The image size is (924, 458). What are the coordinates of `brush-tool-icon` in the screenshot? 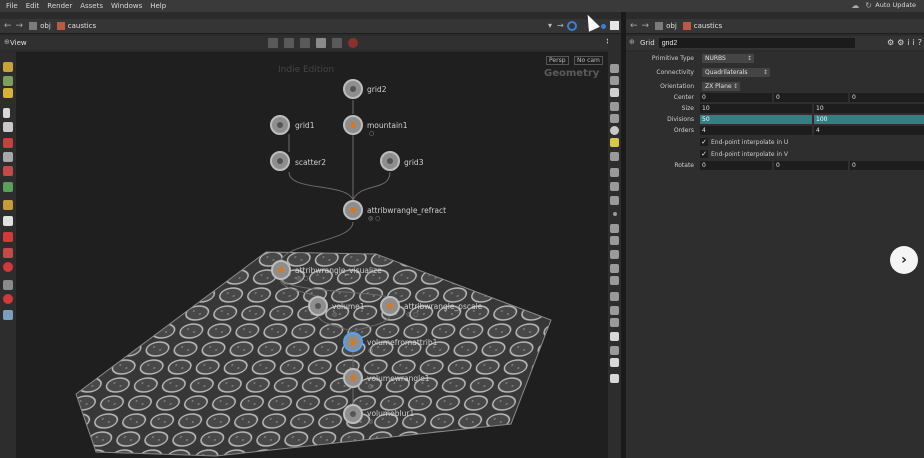 It's located at (8, 67).